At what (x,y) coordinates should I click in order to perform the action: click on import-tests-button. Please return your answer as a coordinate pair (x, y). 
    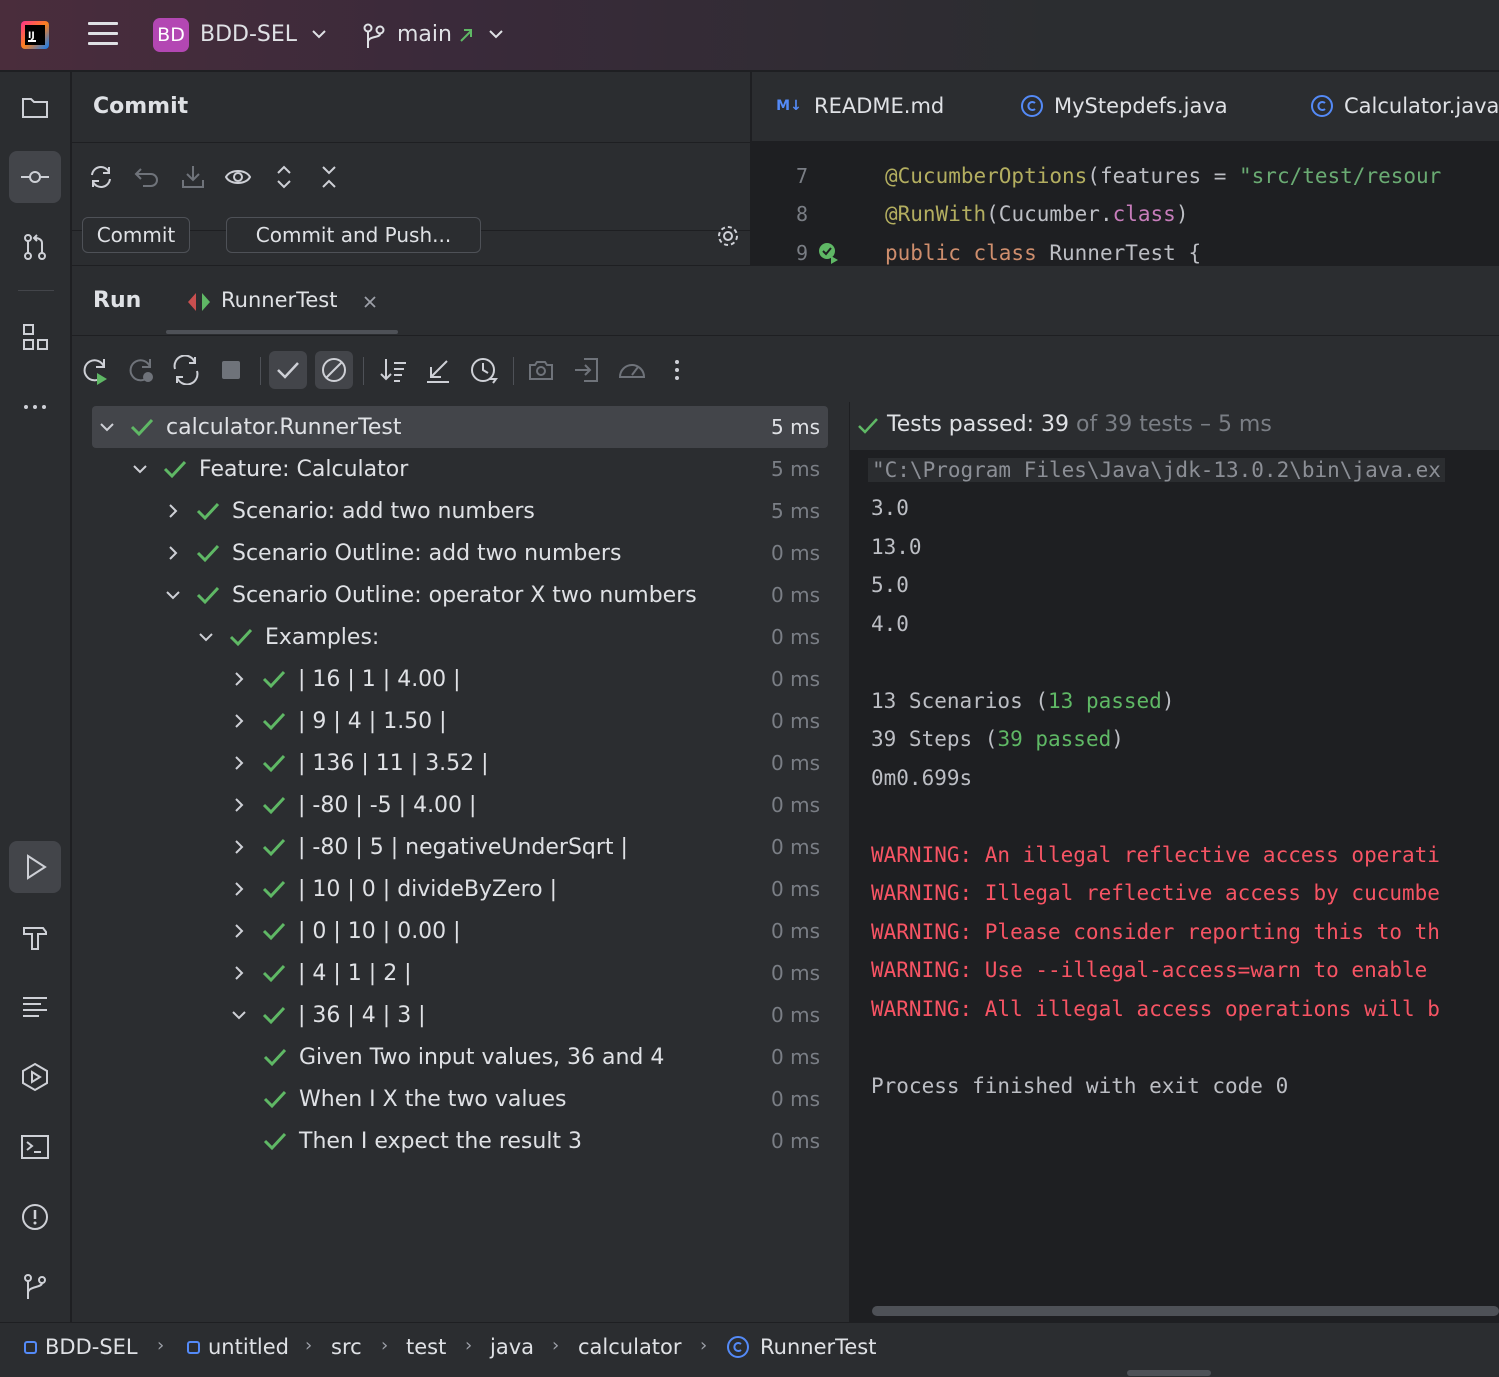
    Looking at the image, I should click on (438, 370).